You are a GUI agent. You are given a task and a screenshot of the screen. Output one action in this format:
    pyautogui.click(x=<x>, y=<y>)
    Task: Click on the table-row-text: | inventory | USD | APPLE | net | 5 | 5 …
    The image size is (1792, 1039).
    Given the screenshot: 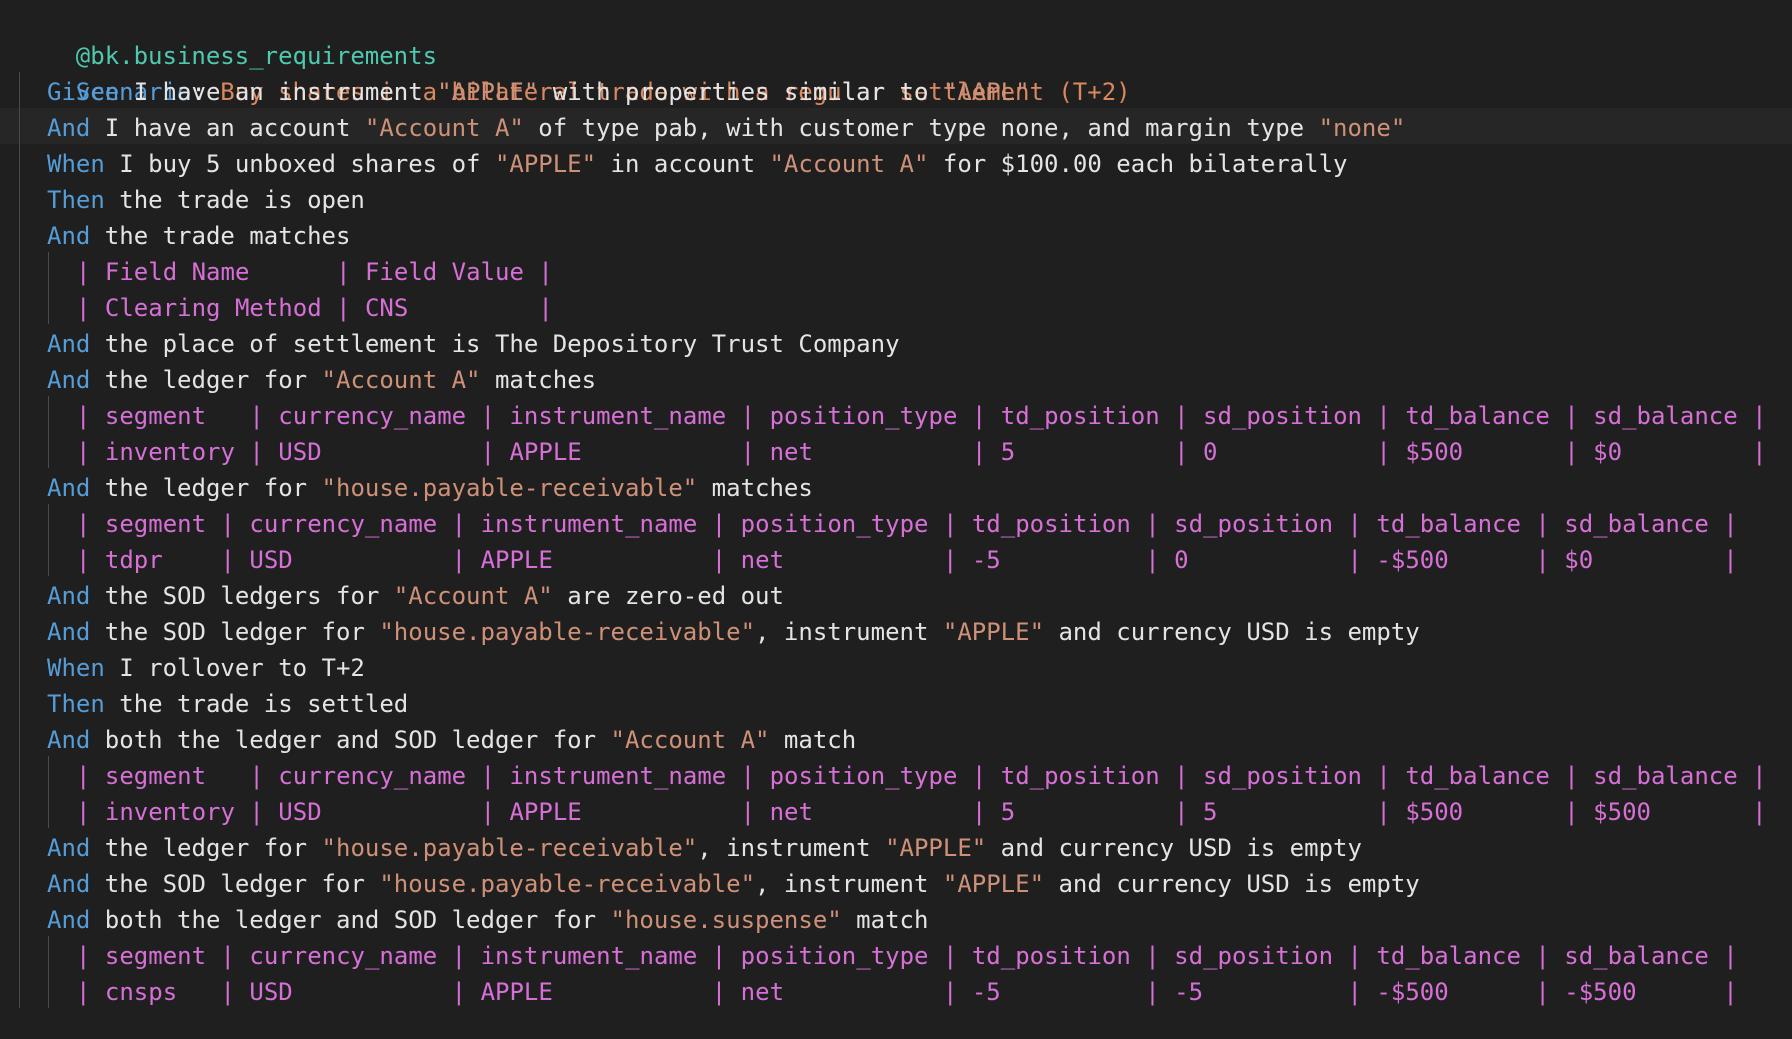 What is the action you would take?
    pyautogui.click(x=921, y=812)
    